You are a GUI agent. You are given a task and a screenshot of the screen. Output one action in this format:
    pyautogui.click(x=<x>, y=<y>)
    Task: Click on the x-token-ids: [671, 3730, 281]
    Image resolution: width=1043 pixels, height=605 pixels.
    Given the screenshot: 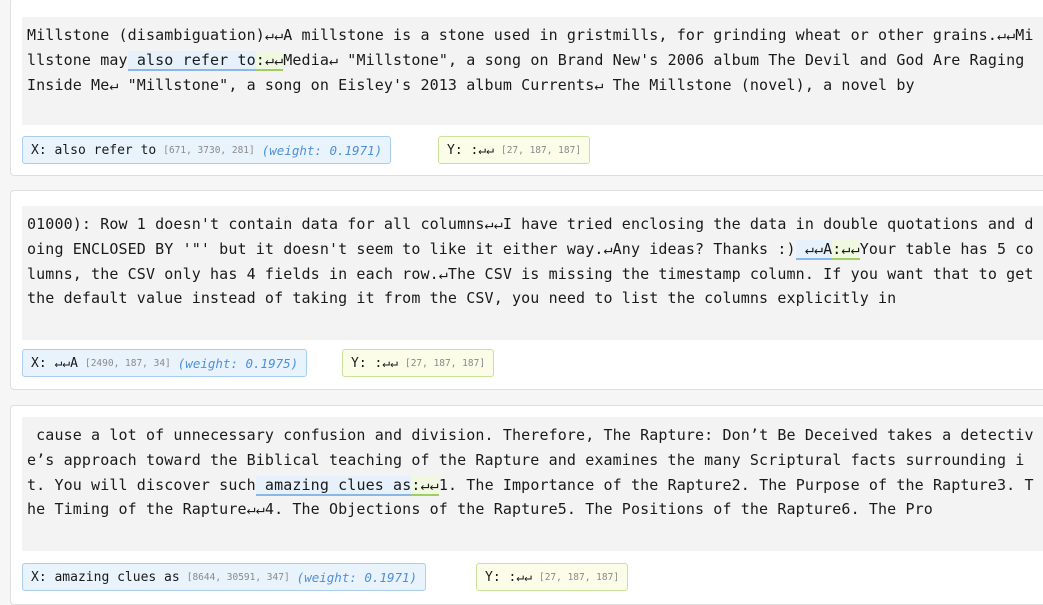 What is the action you would take?
    pyautogui.click(x=209, y=150)
    